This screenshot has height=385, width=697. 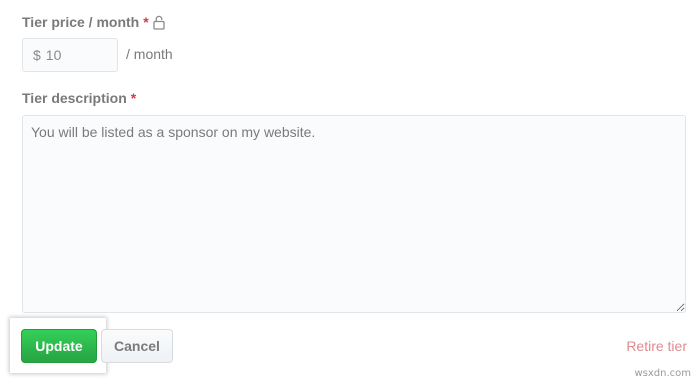 I want to click on tier-price-label: Tier price / month, so click(x=81, y=22).